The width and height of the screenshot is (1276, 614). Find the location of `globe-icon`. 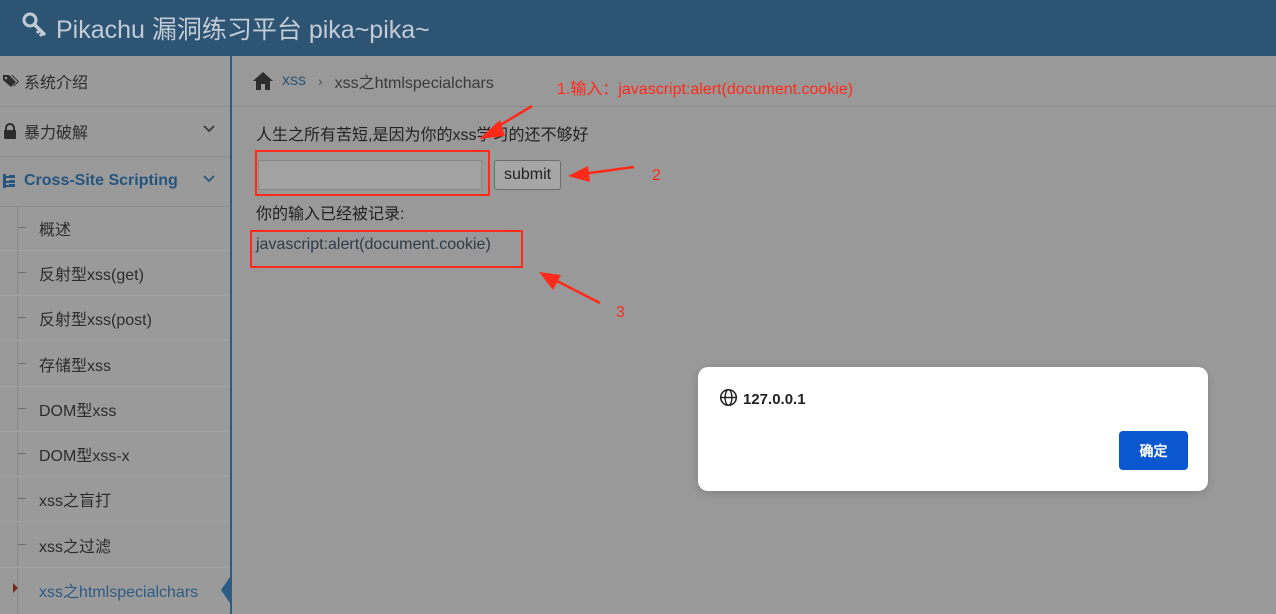

globe-icon is located at coordinates (731, 399).